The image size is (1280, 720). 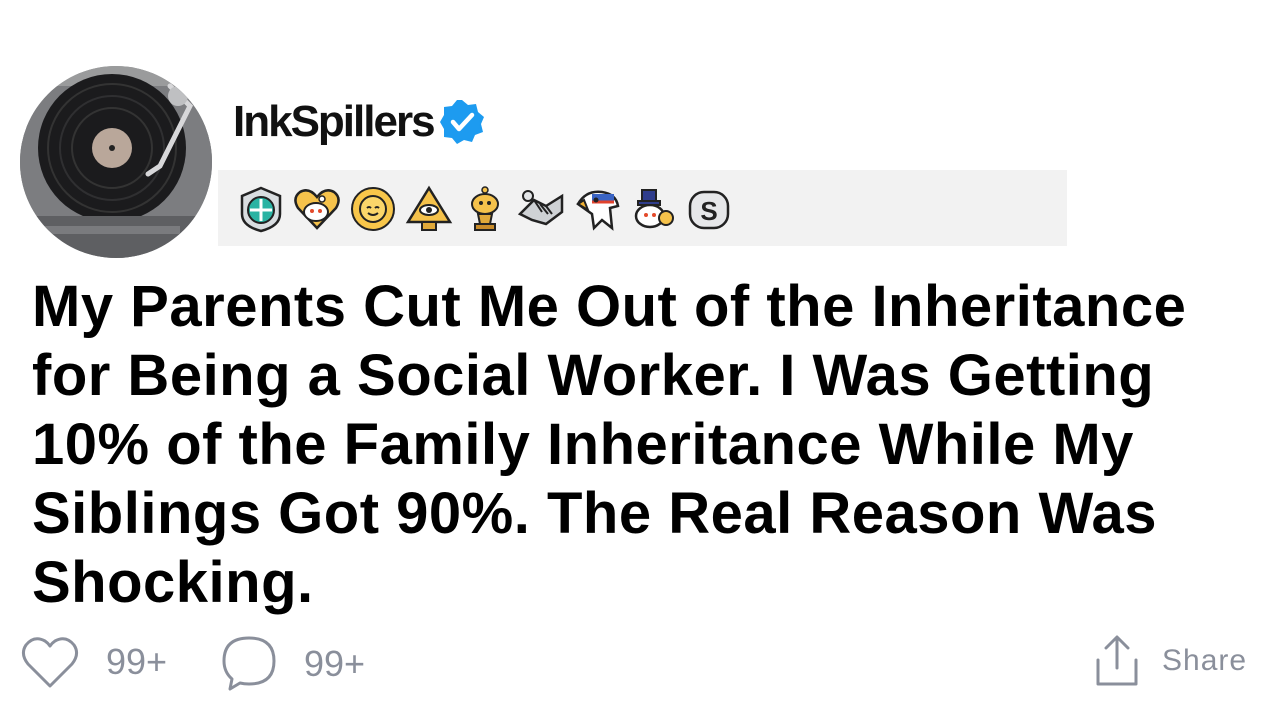 I want to click on eagle-award-icon, so click(x=597, y=209).